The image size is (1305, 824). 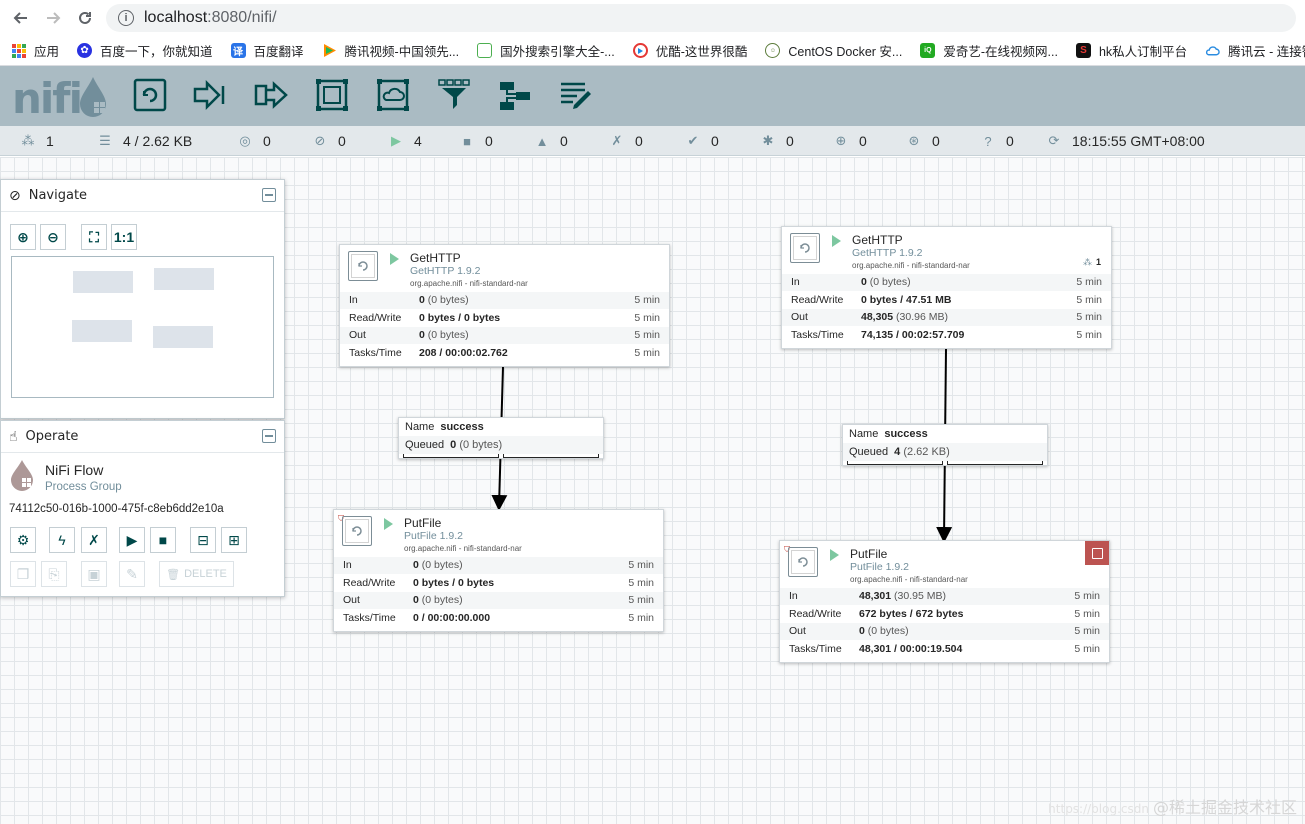 I want to click on active-threads-count: 1, so click(x=1098, y=262).